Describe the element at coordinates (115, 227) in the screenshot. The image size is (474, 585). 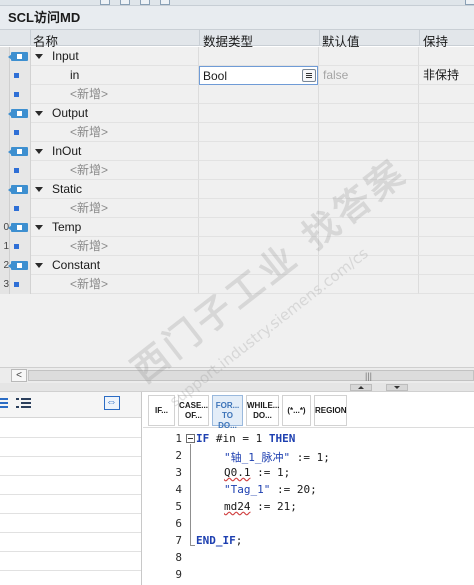
I see `name-cell: Temp` at that location.